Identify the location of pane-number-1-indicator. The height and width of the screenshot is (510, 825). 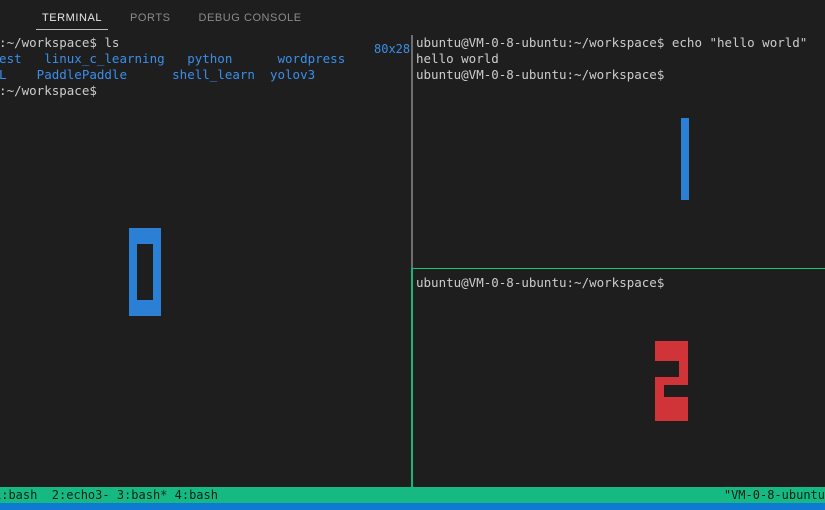
(685, 159).